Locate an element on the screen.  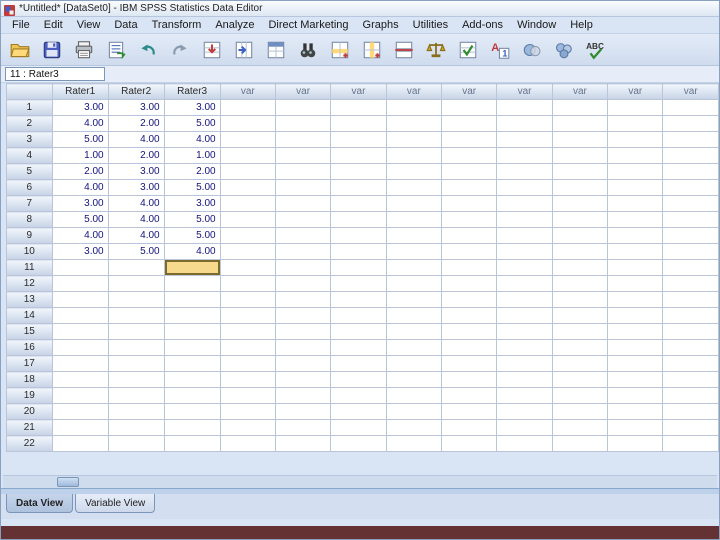
row-header: 12 is located at coordinates (29, 283).